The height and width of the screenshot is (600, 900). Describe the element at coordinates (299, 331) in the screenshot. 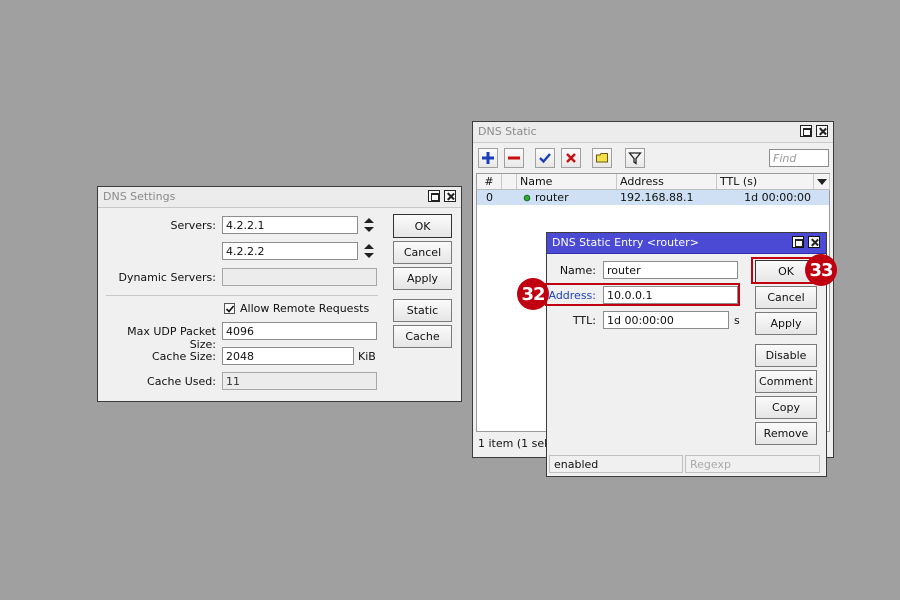

I see `max-udp-input: 4096` at that location.